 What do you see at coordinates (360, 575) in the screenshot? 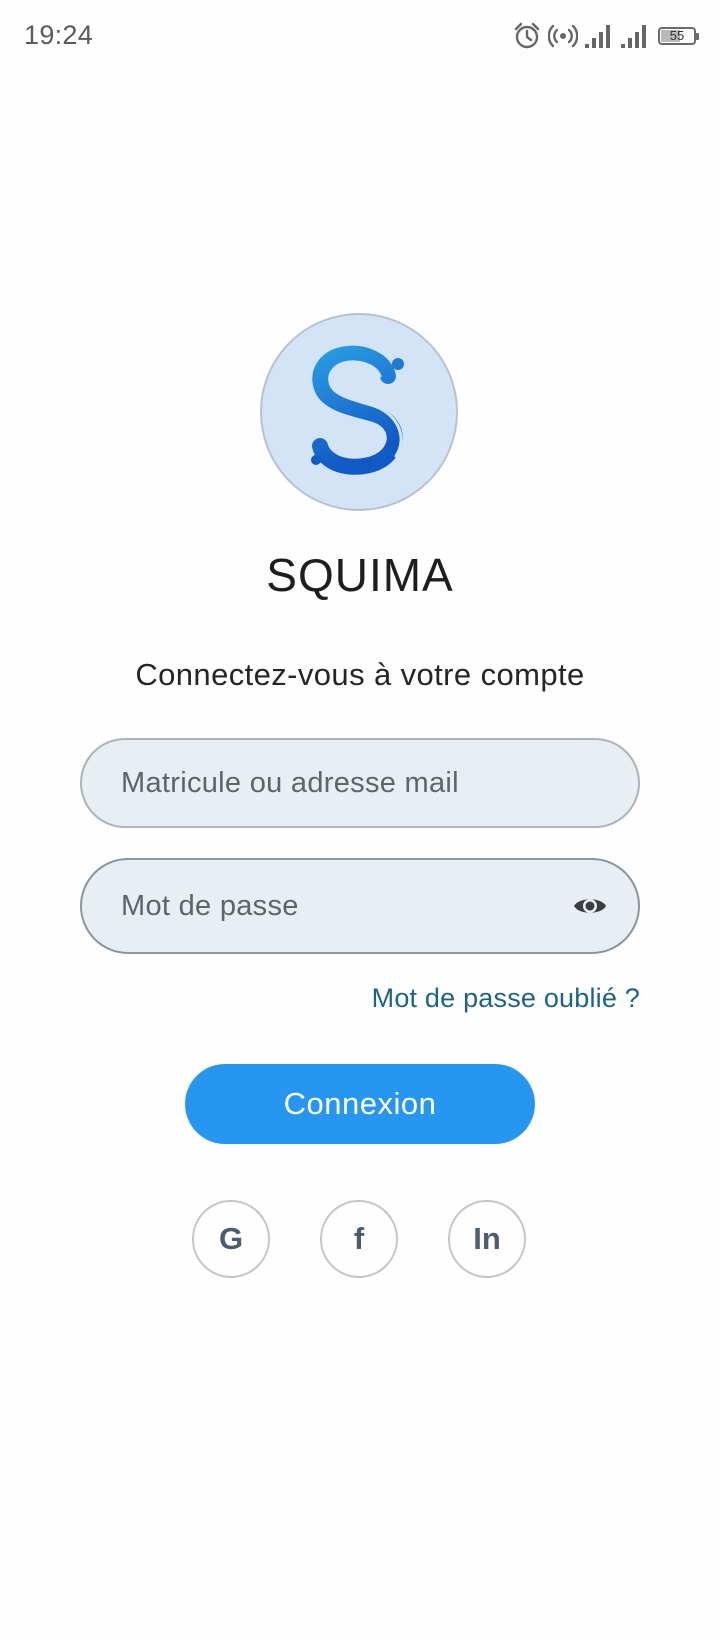
I see `app-name: SQUIMA` at bounding box center [360, 575].